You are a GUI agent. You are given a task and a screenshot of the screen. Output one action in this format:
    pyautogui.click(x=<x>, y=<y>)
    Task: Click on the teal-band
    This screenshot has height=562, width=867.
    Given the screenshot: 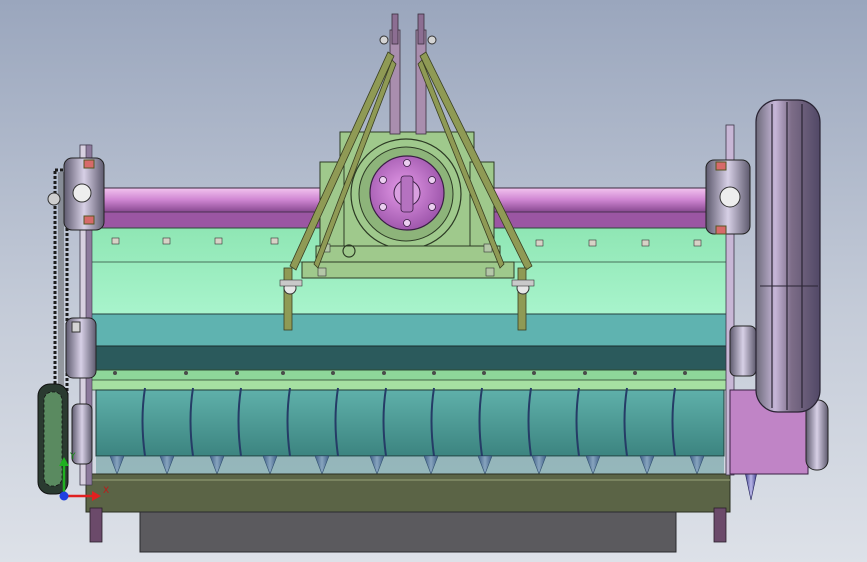 What is the action you would take?
    pyautogui.click(x=409, y=330)
    